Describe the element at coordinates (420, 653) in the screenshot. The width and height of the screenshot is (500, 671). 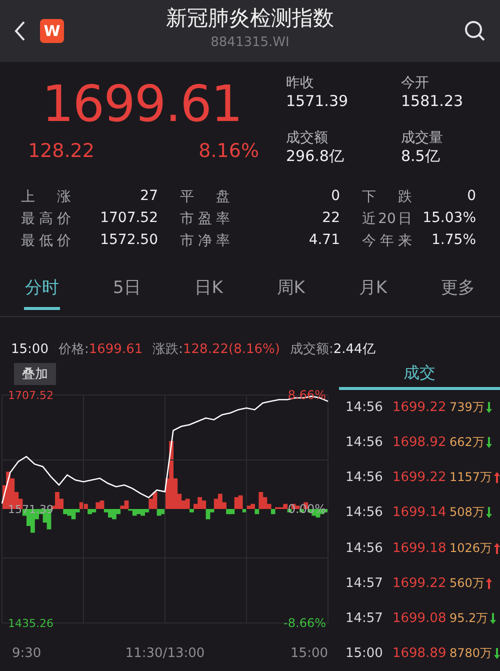
I see `trade-price: 1698.89` at that location.